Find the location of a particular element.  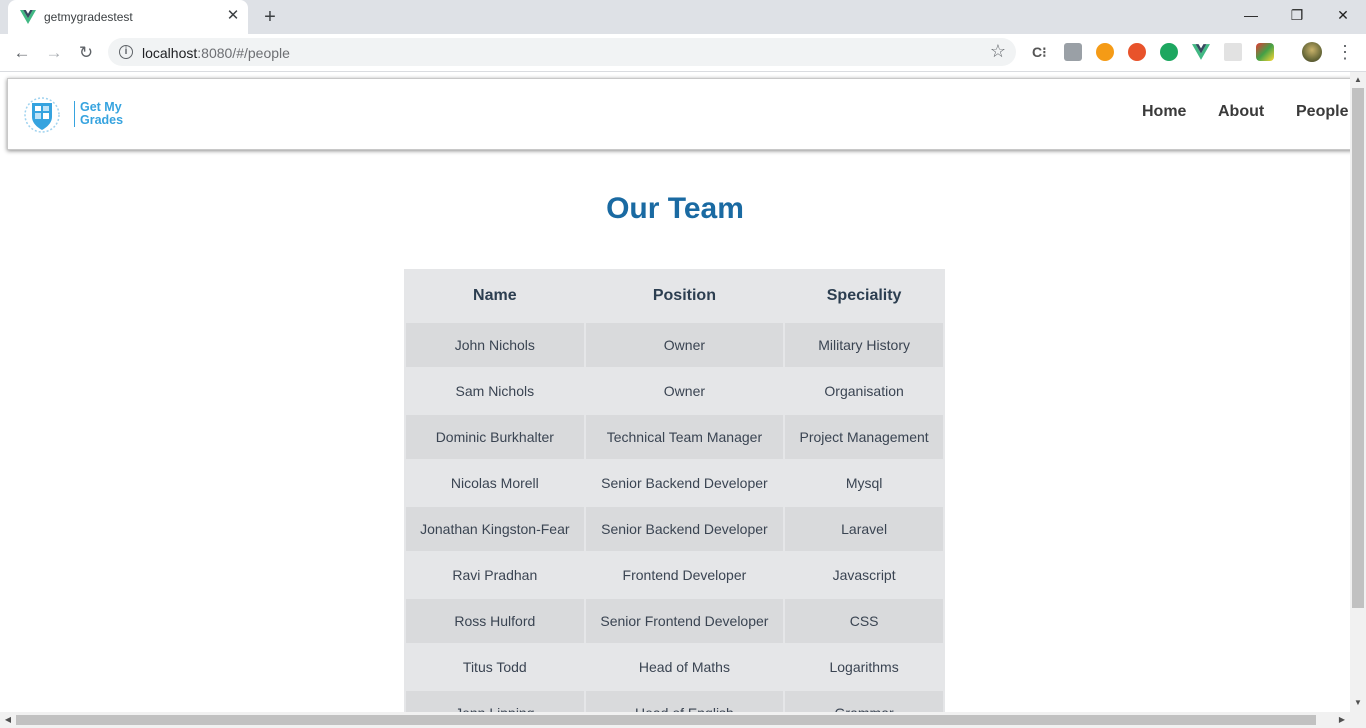

url-text: localhost:8080/#/people is located at coordinates (216, 53).